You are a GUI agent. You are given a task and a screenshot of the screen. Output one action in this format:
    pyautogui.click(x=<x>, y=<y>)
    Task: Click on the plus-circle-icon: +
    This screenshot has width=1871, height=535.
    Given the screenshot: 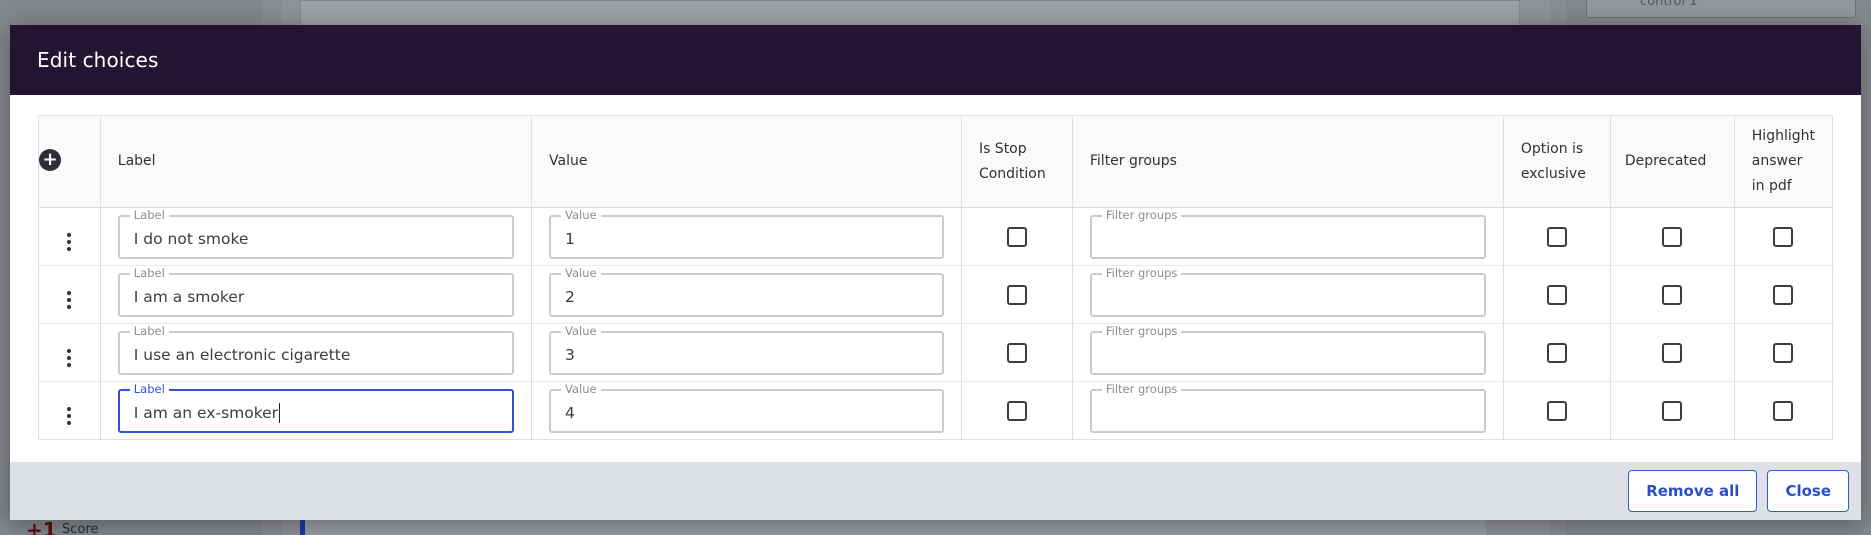 What is the action you would take?
    pyautogui.click(x=50, y=160)
    